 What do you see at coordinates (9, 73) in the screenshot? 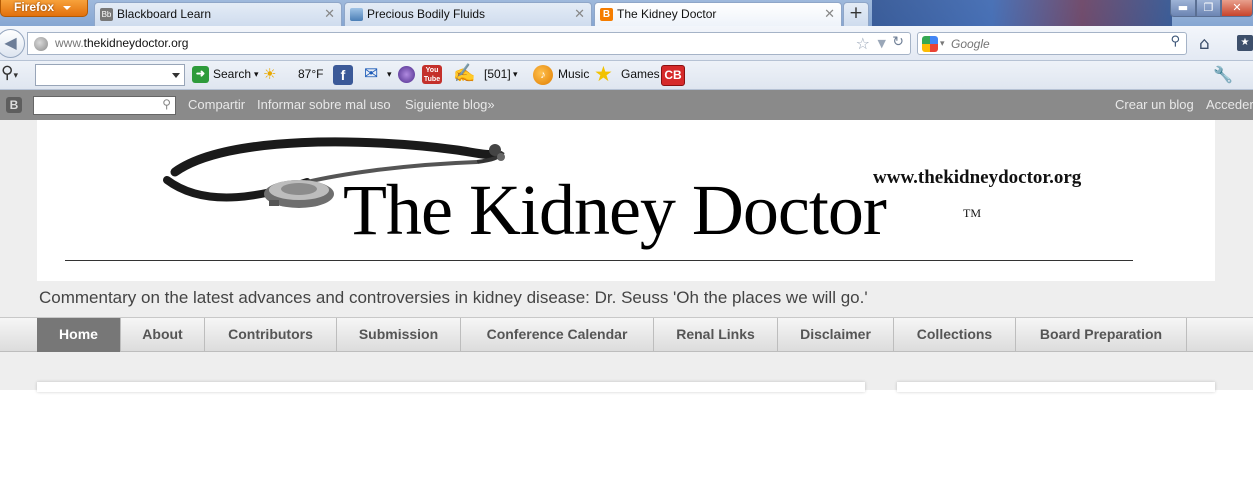
I see `search-icon: ⚲▾` at bounding box center [9, 73].